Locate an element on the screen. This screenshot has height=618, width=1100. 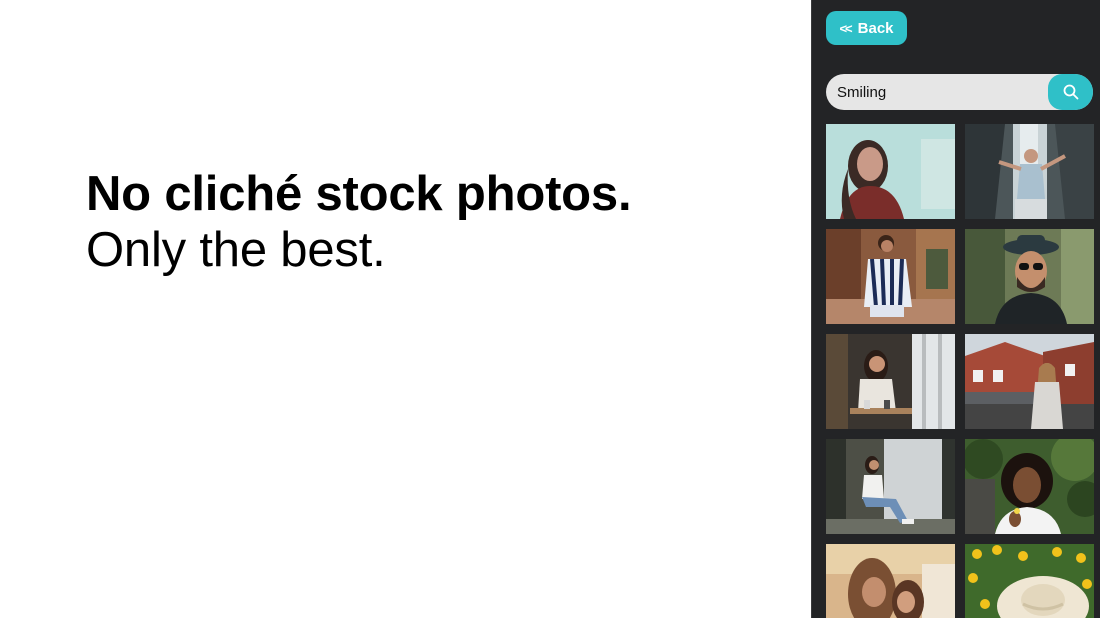
hero-subtitle: Only the best. is located at coordinates (236, 250).